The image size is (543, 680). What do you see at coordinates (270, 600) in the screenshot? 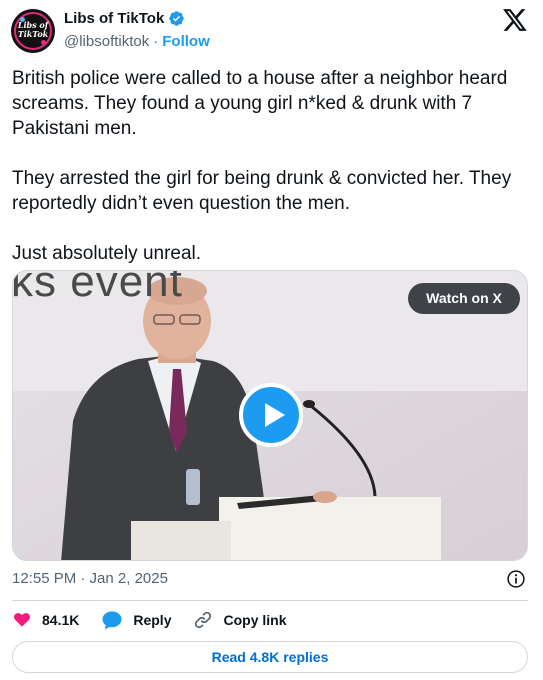
I see `divider` at bounding box center [270, 600].